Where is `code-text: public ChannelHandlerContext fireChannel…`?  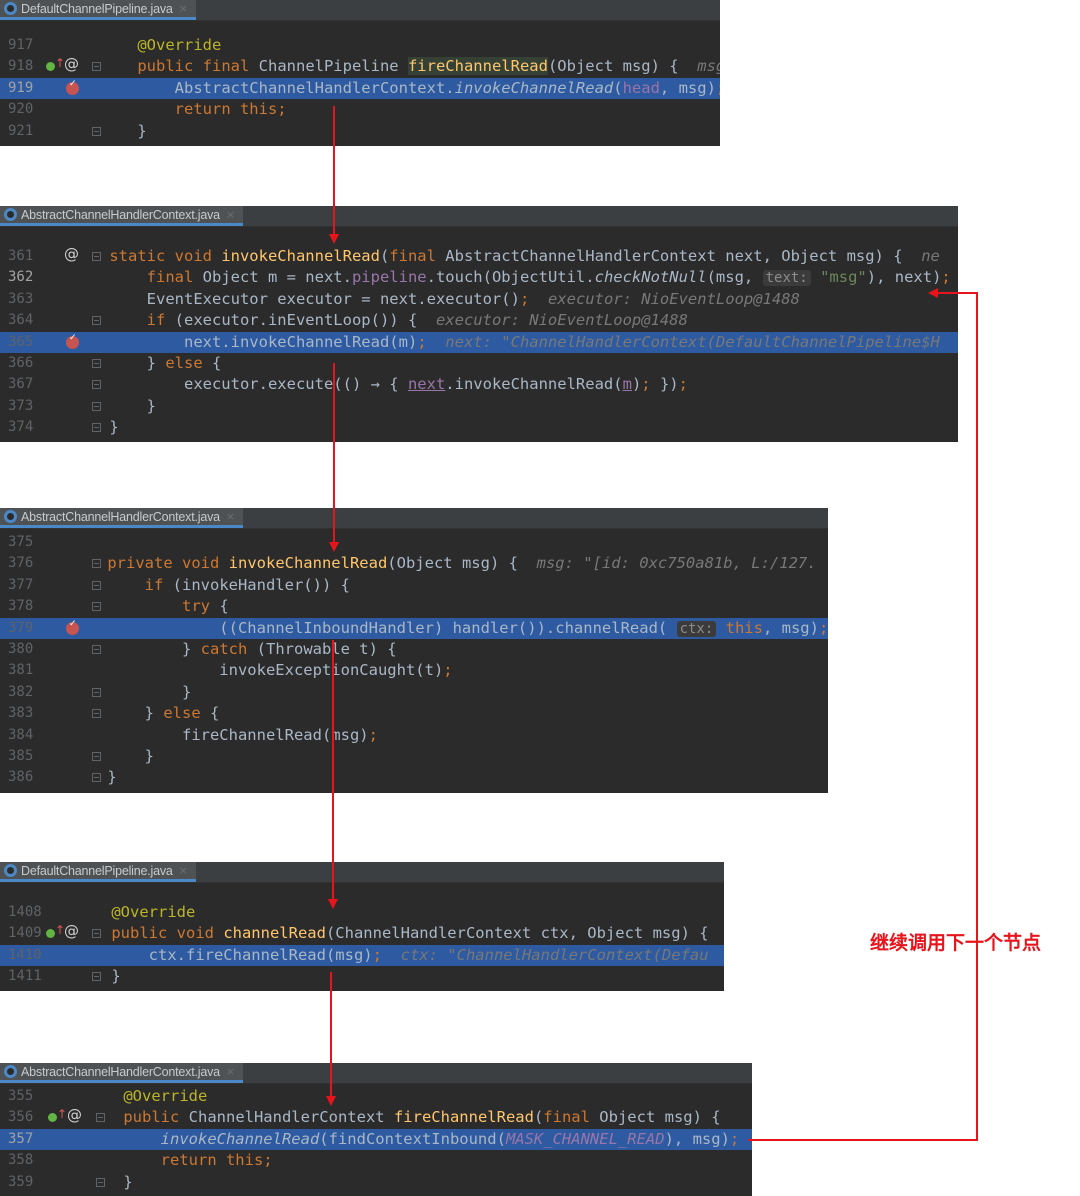
code-text: public ChannelHandlerContext fireChannel… is located at coordinates (403, 1117).